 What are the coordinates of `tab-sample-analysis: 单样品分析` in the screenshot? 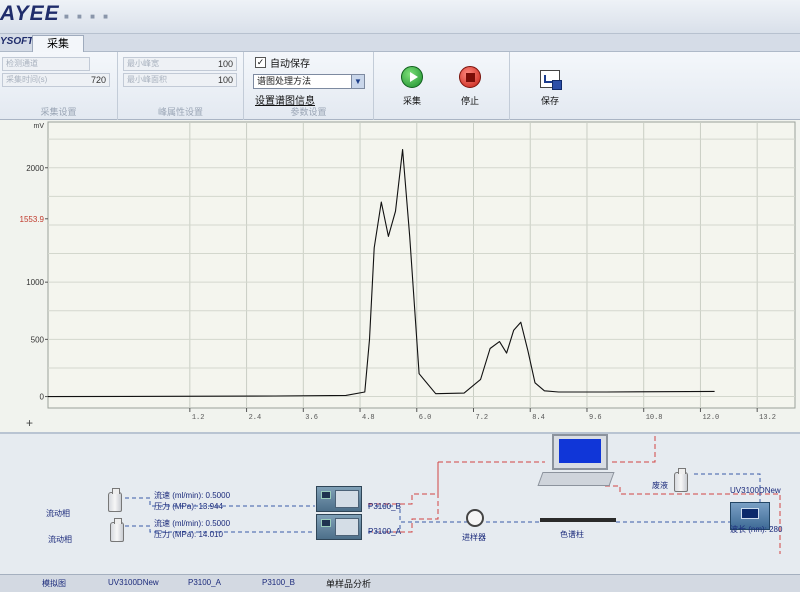 It's located at (348, 583).